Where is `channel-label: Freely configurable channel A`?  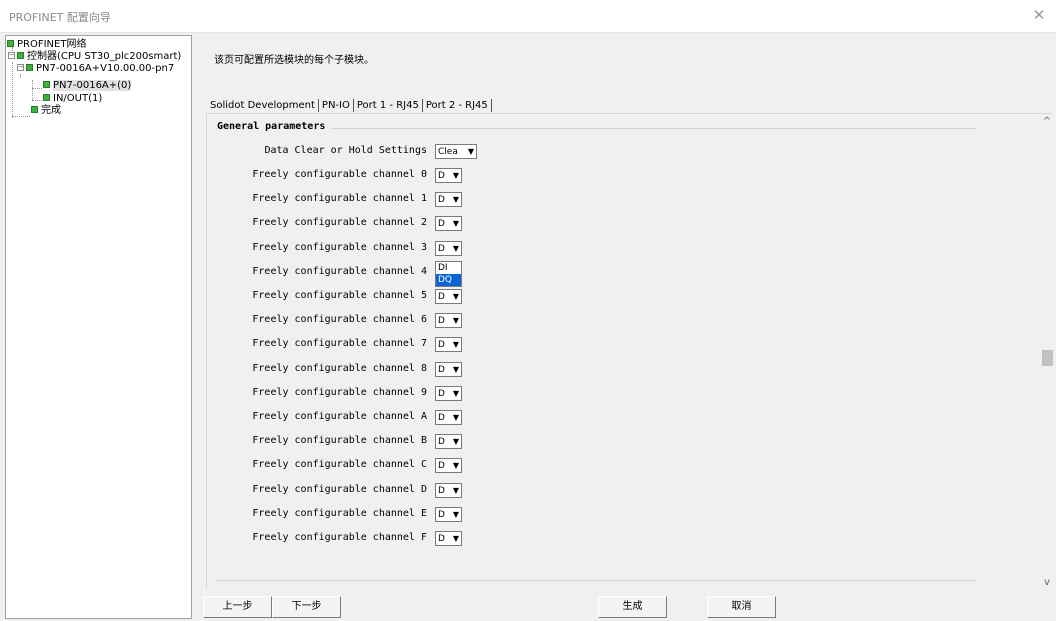 channel-label: Freely configurable channel A is located at coordinates (339, 416).